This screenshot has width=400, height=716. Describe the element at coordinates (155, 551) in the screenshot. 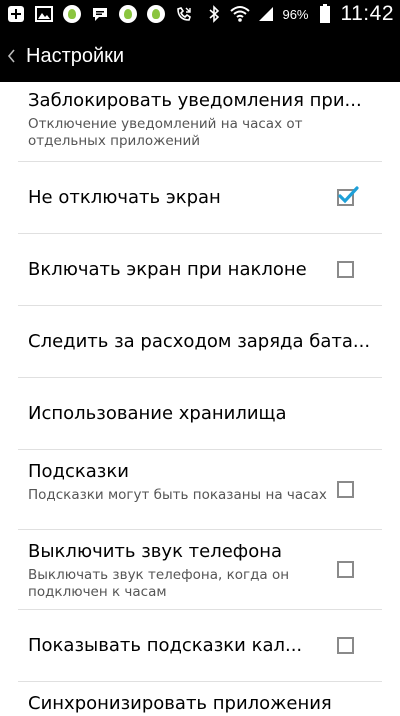

I see `setting-title: Выключить звук телефона` at that location.